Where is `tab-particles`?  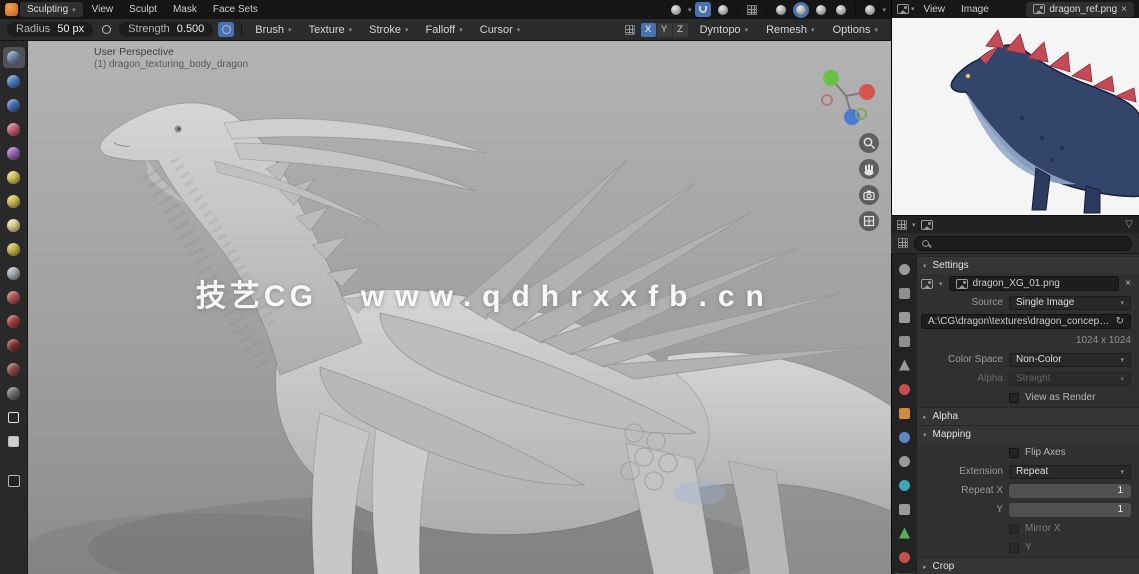 tab-particles is located at coordinates (905, 461).